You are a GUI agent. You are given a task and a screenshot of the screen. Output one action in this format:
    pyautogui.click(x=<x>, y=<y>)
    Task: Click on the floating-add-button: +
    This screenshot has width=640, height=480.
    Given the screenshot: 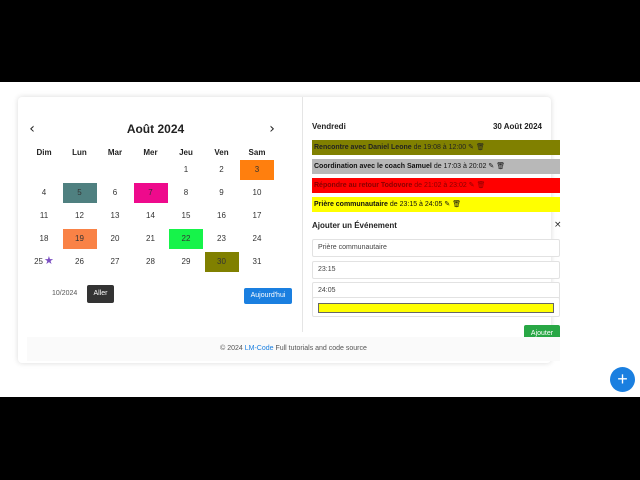 What is the action you would take?
    pyautogui.click(x=622, y=379)
    